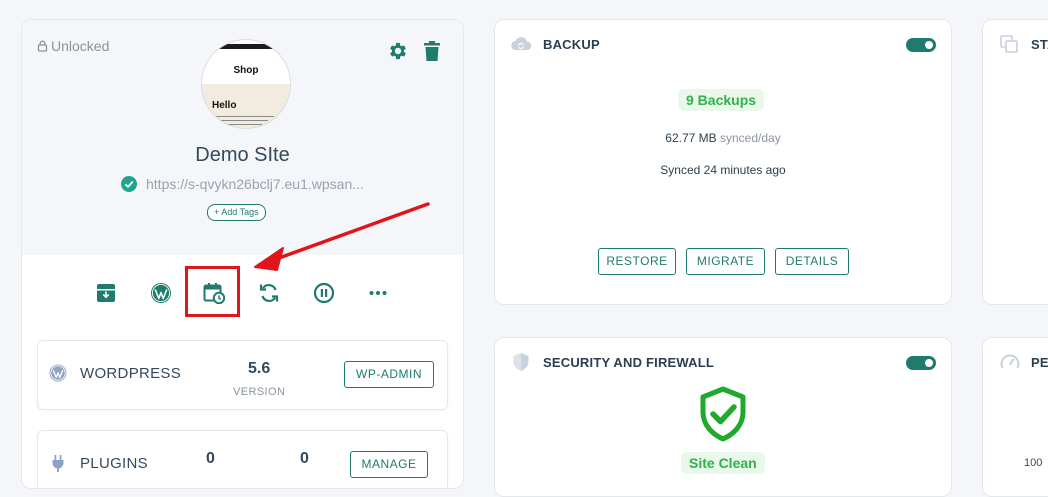 The image size is (1048, 497). Describe the element at coordinates (131, 373) in the screenshot. I see `wordpress-label: WORDPRESS` at that location.